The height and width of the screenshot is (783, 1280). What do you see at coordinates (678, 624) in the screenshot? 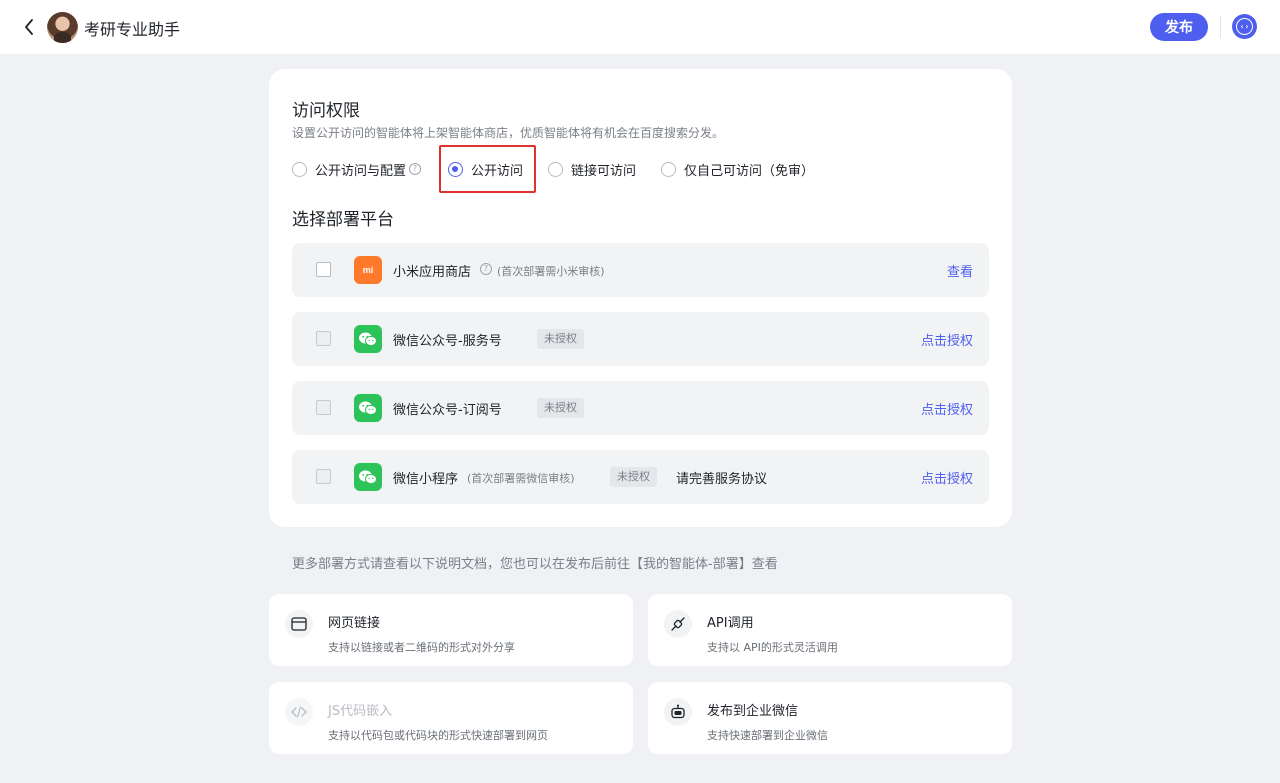
I see `api-plug-icon` at bounding box center [678, 624].